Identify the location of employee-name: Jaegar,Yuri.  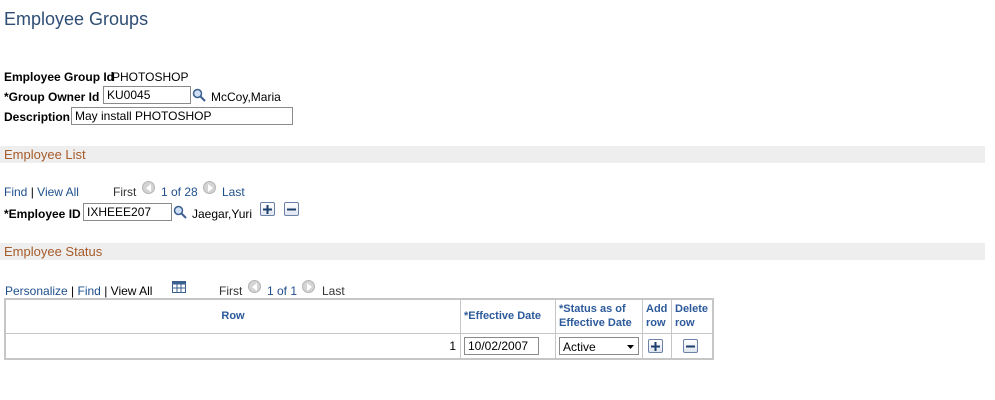
(222, 214).